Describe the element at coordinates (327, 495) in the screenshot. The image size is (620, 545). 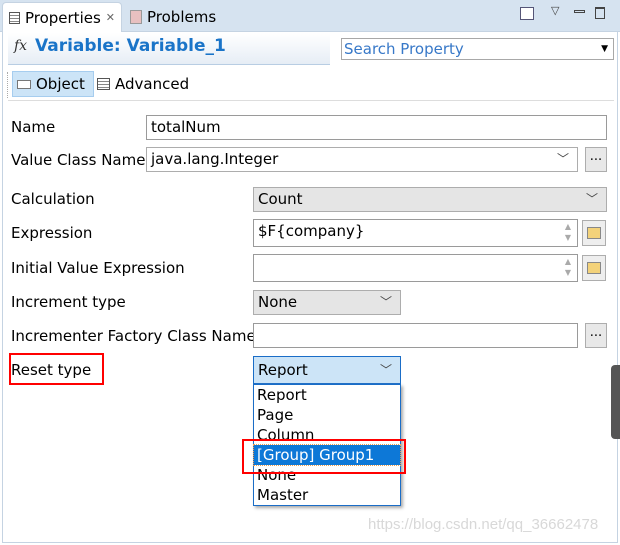
I see `option-master: Master` at that location.